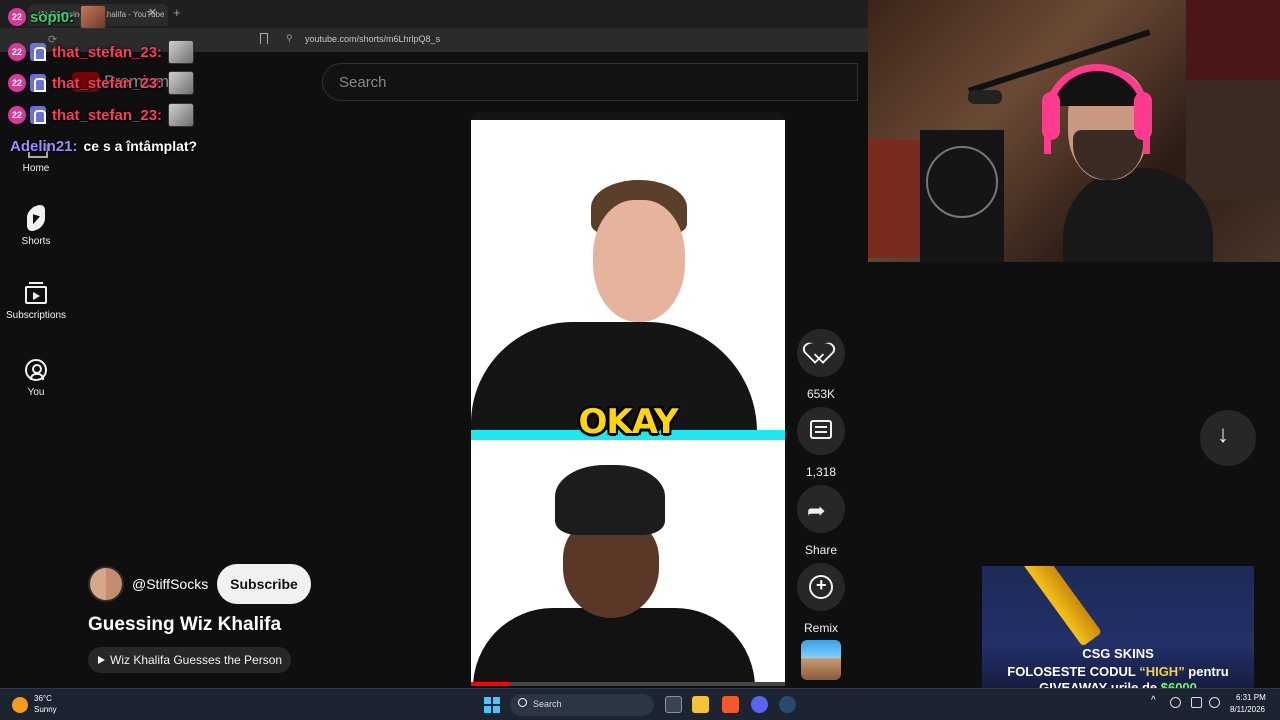 The height and width of the screenshot is (720, 1280). I want to click on like-button, so click(821, 353).